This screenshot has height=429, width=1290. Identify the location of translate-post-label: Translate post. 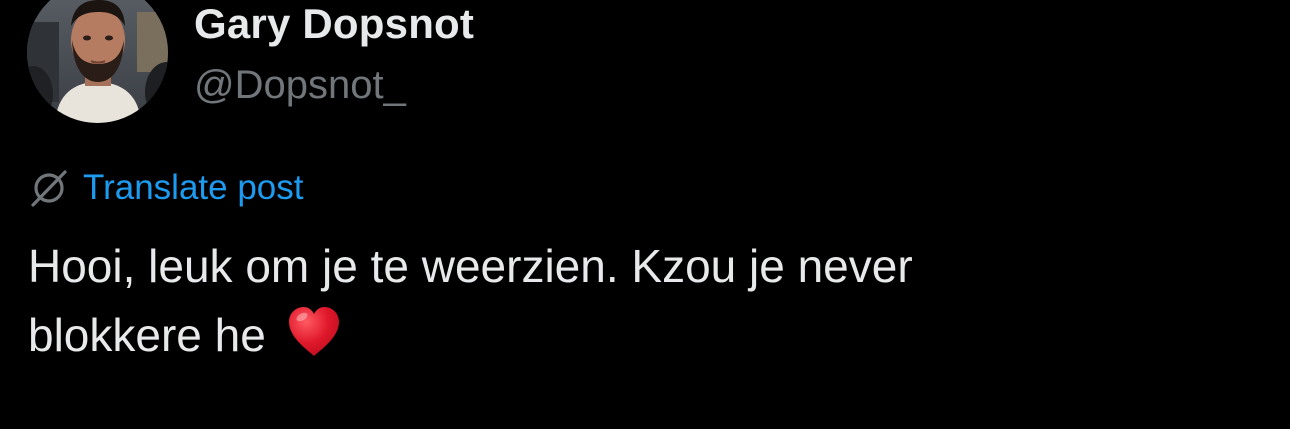
(193, 187).